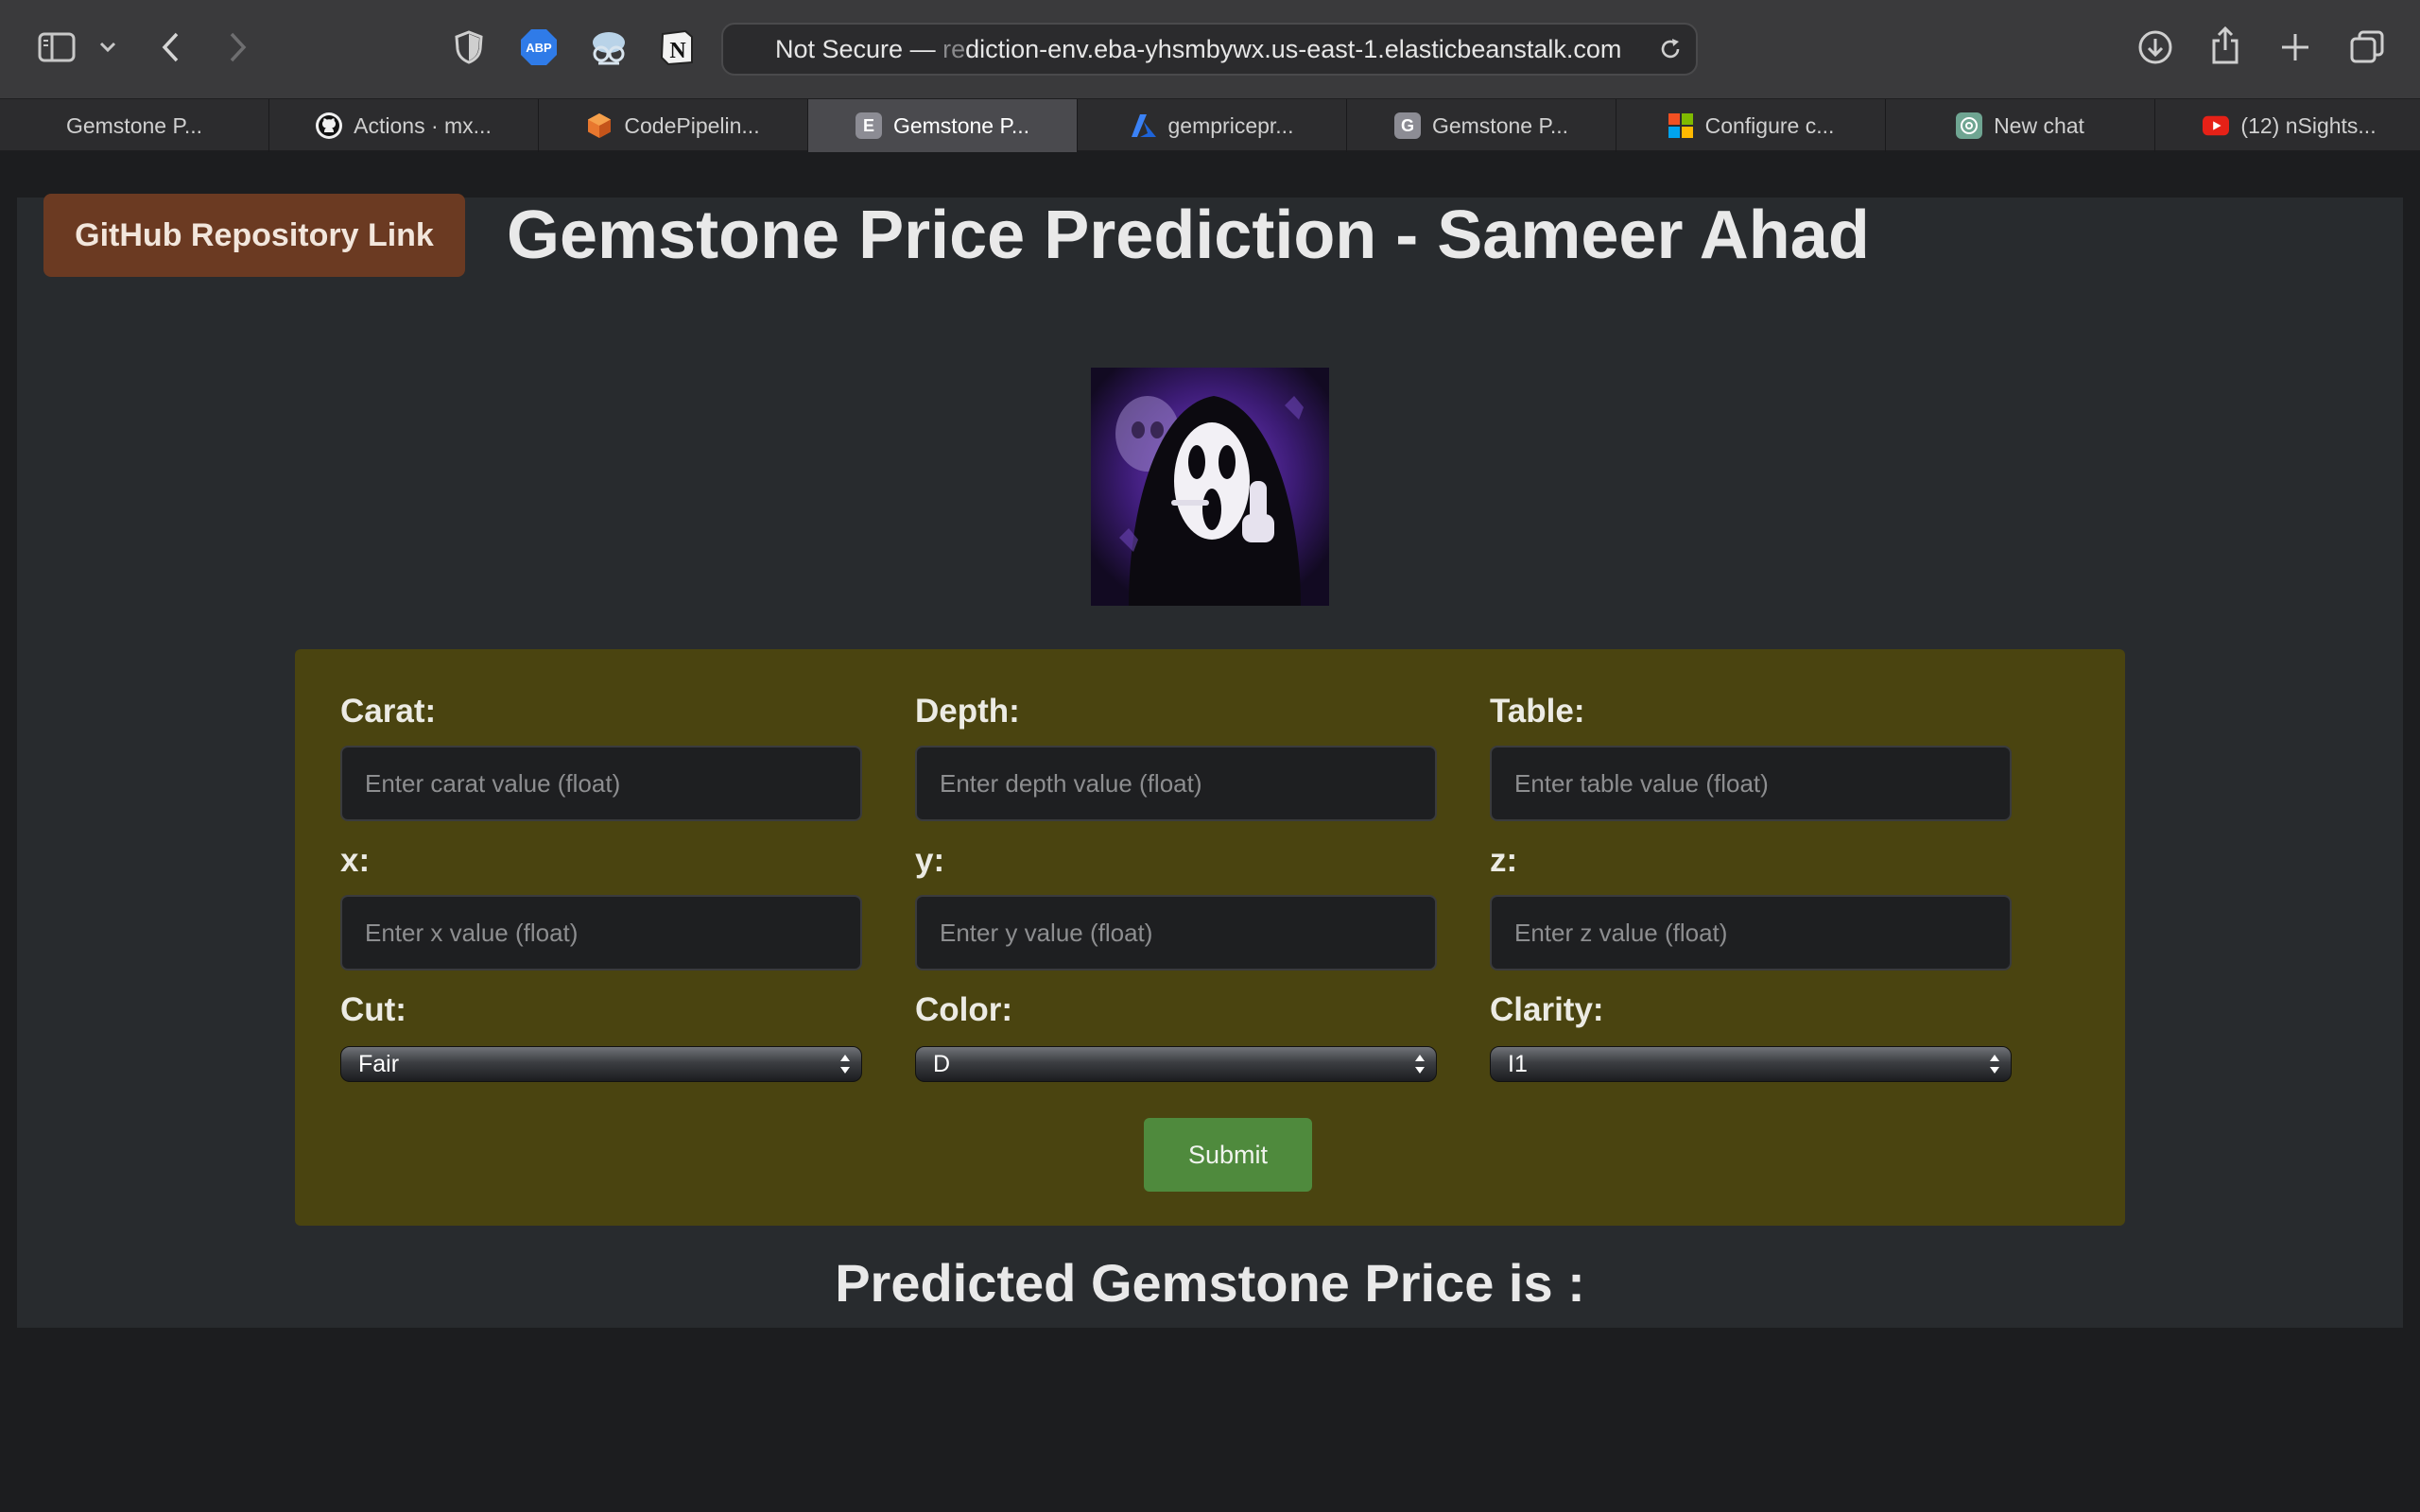  I want to click on share-icon, so click(2225, 45).